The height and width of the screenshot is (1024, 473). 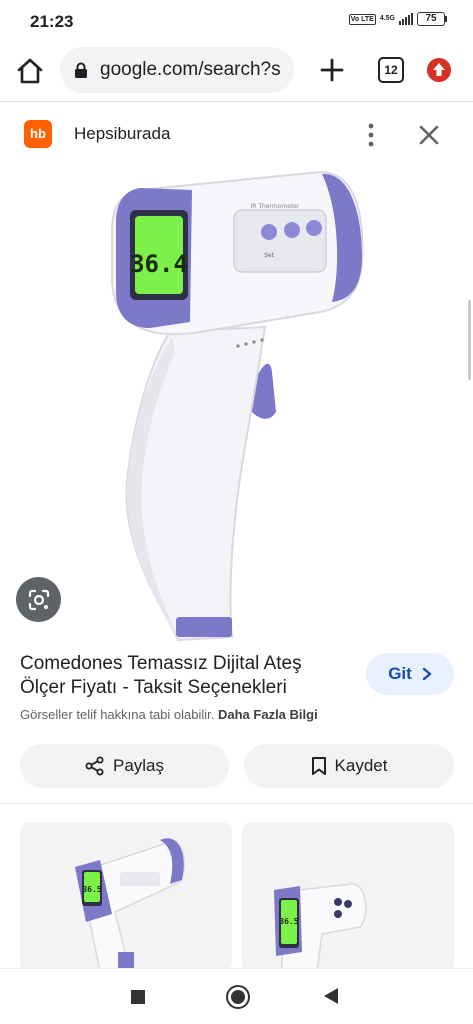 I want to click on back-icon, so click(x=331, y=996).